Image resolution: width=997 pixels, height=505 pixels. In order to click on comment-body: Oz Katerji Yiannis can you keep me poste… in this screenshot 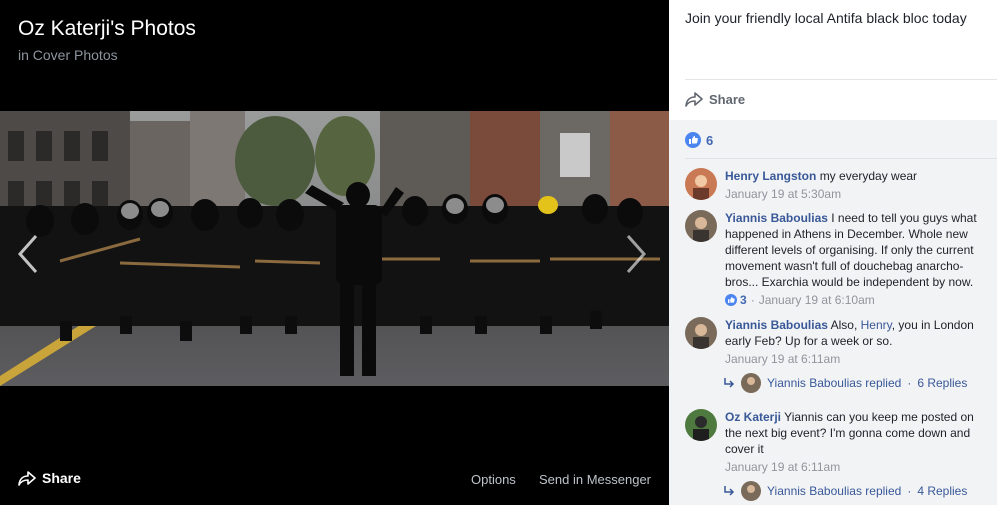, I will do `click(856, 442)`.